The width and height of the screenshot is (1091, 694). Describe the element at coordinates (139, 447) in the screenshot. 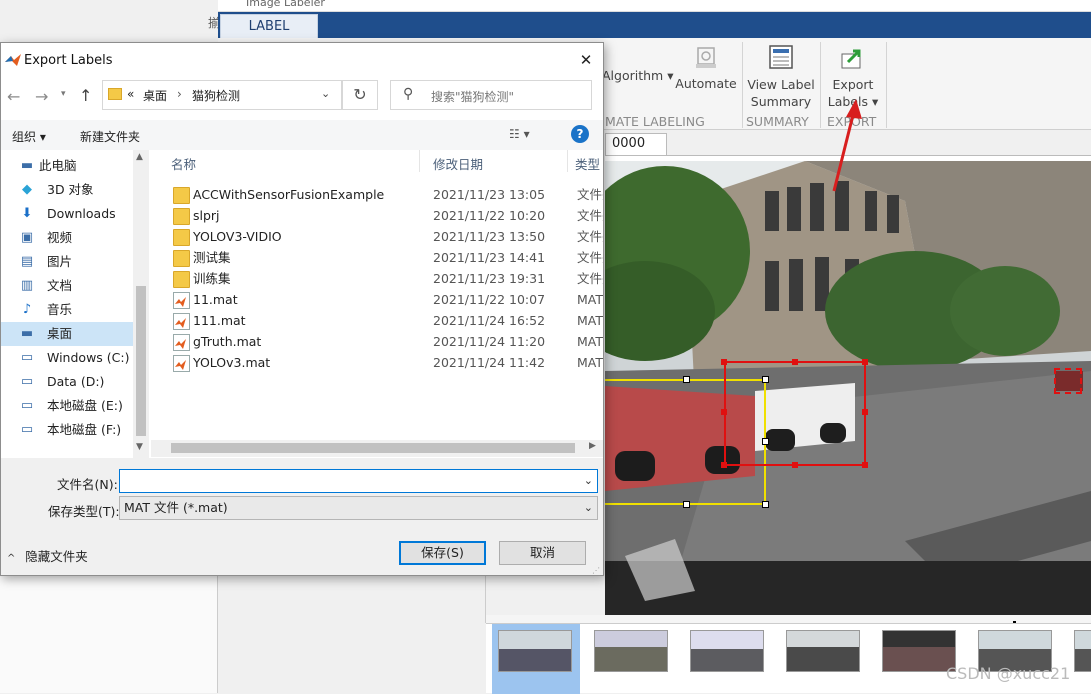

I see `scroll-down-icon: ▼` at that location.